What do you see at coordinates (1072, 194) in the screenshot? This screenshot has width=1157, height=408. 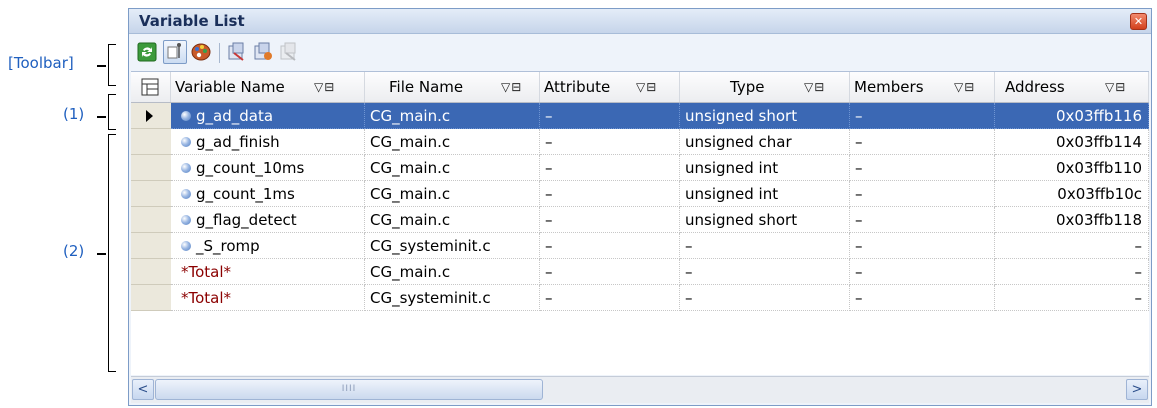 I see `address-cell: 0x03ffb10c` at bounding box center [1072, 194].